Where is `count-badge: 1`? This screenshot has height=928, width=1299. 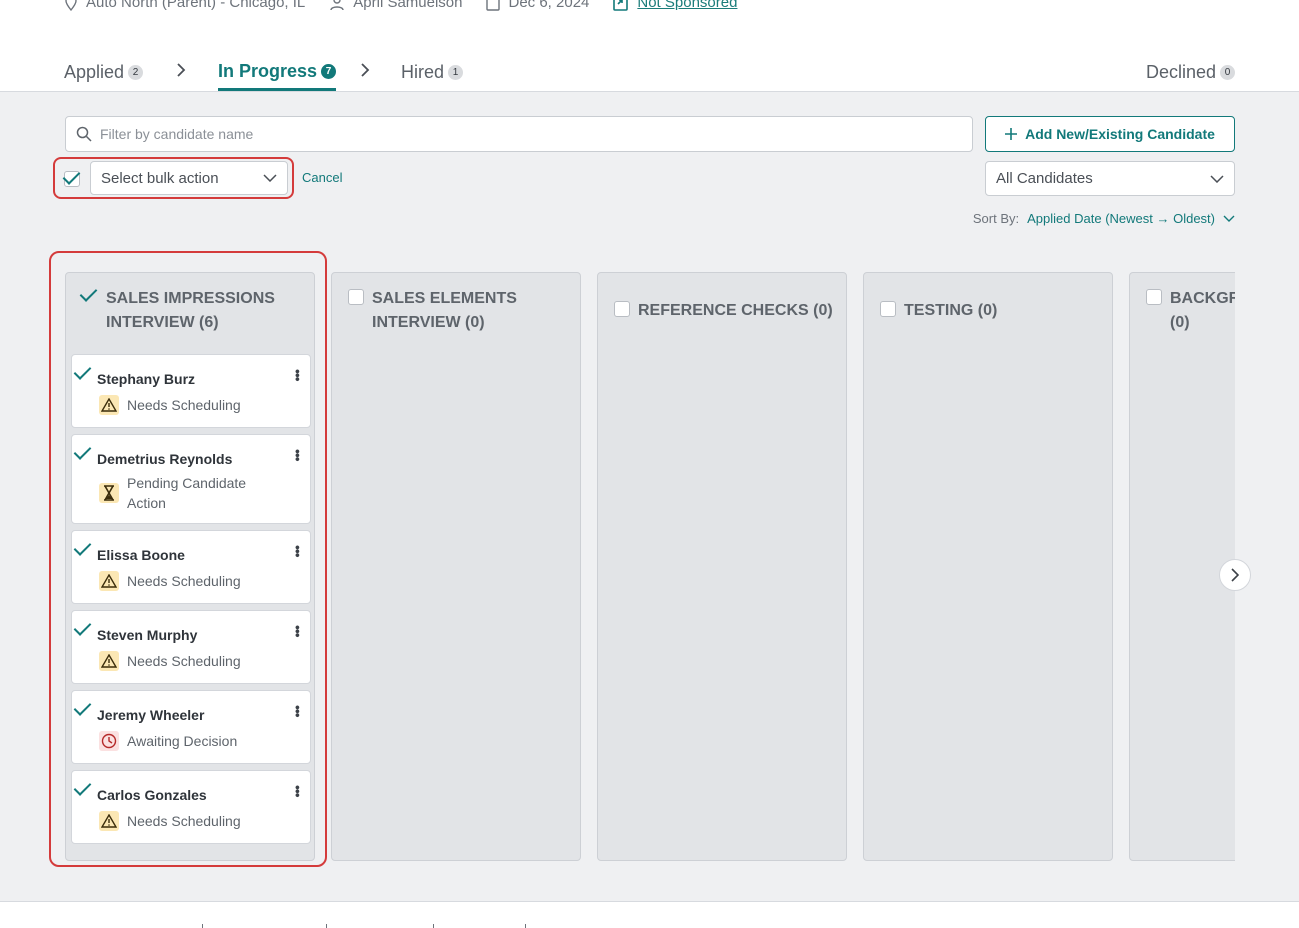
count-badge: 1 is located at coordinates (456, 72).